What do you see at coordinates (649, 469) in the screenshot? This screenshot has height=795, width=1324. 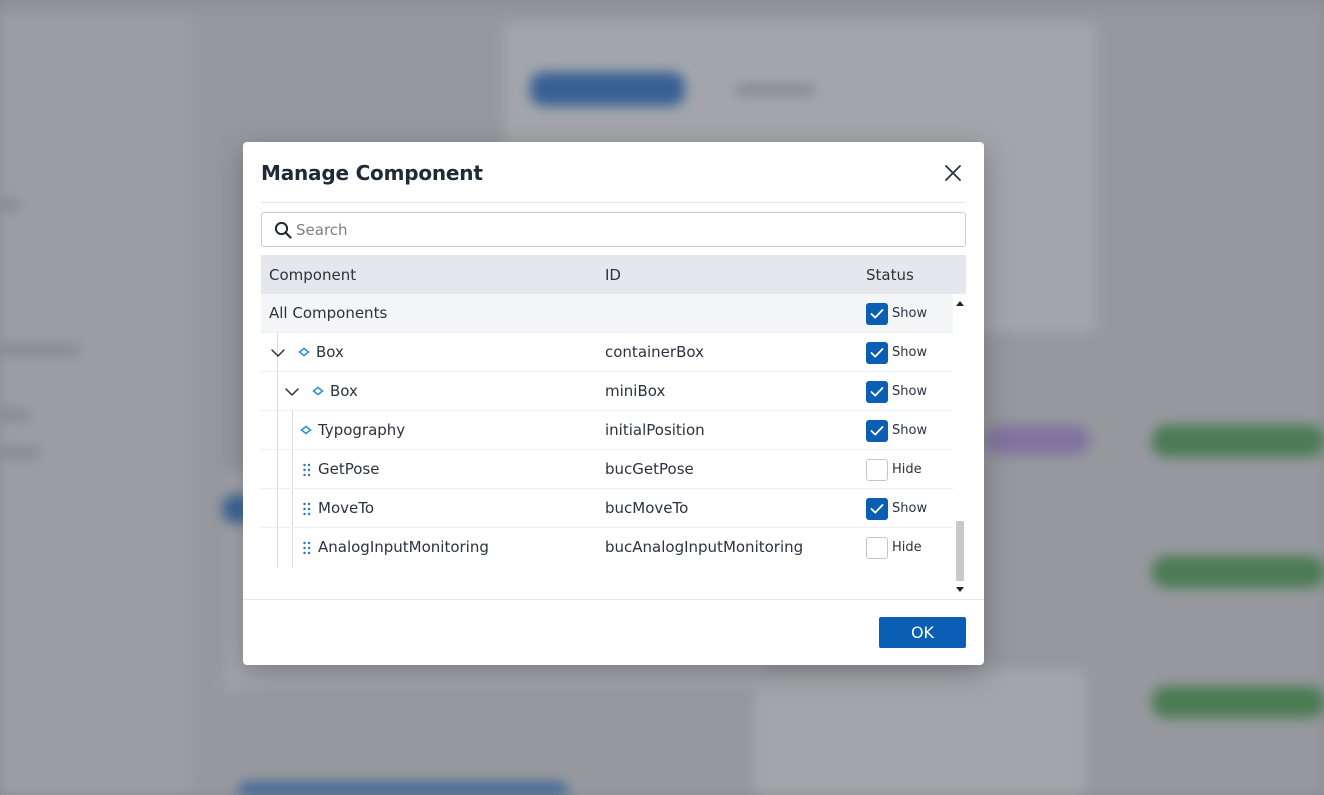 I see `component-id: bucGetPose` at bounding box center [649, 469].